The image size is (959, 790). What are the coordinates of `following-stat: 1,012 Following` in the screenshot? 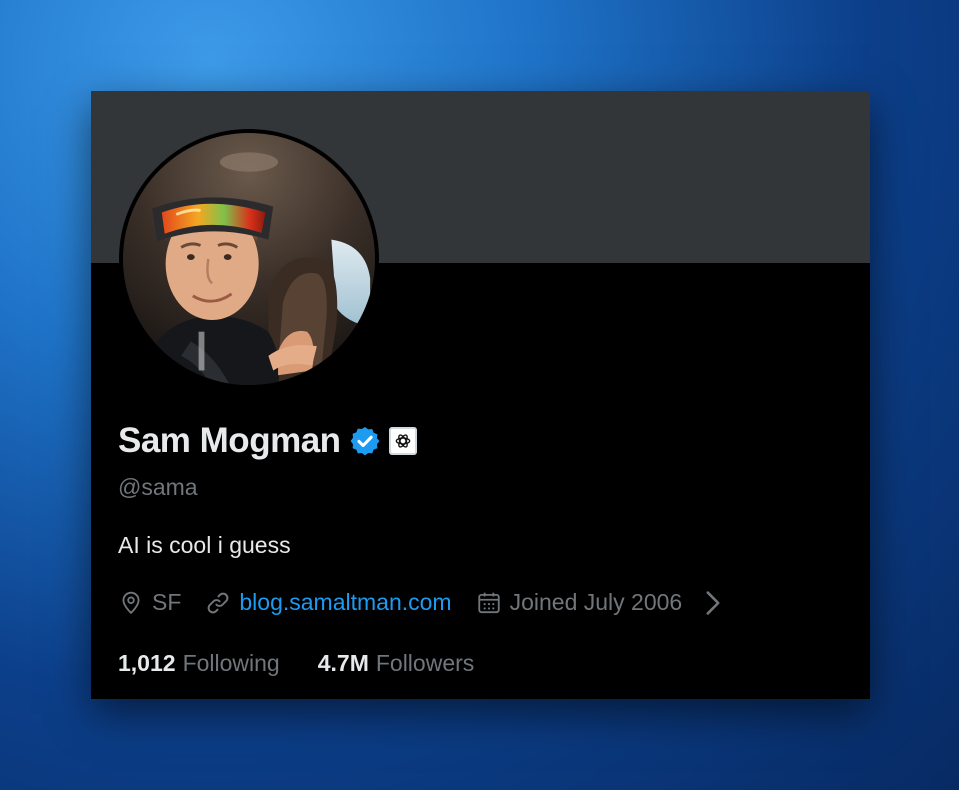 It's located at (199, 663).